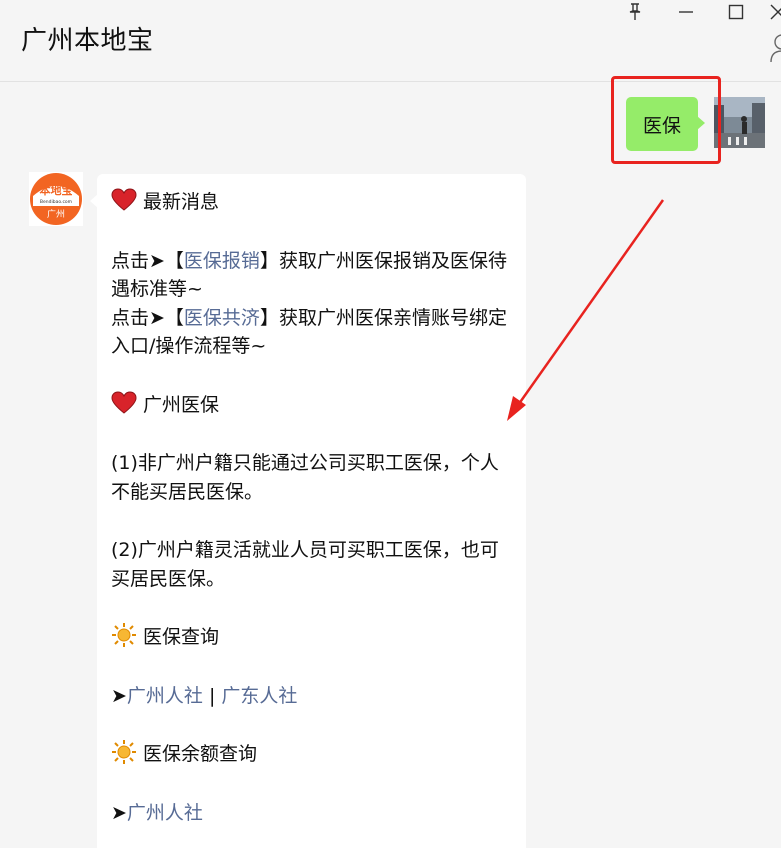  Describe the element at coordinates (305, 477) in the screenshot. I see `paragraph-1: (1)非广州户籍只能通过公司买职工医保，个人不能买居民医保。` at that location.